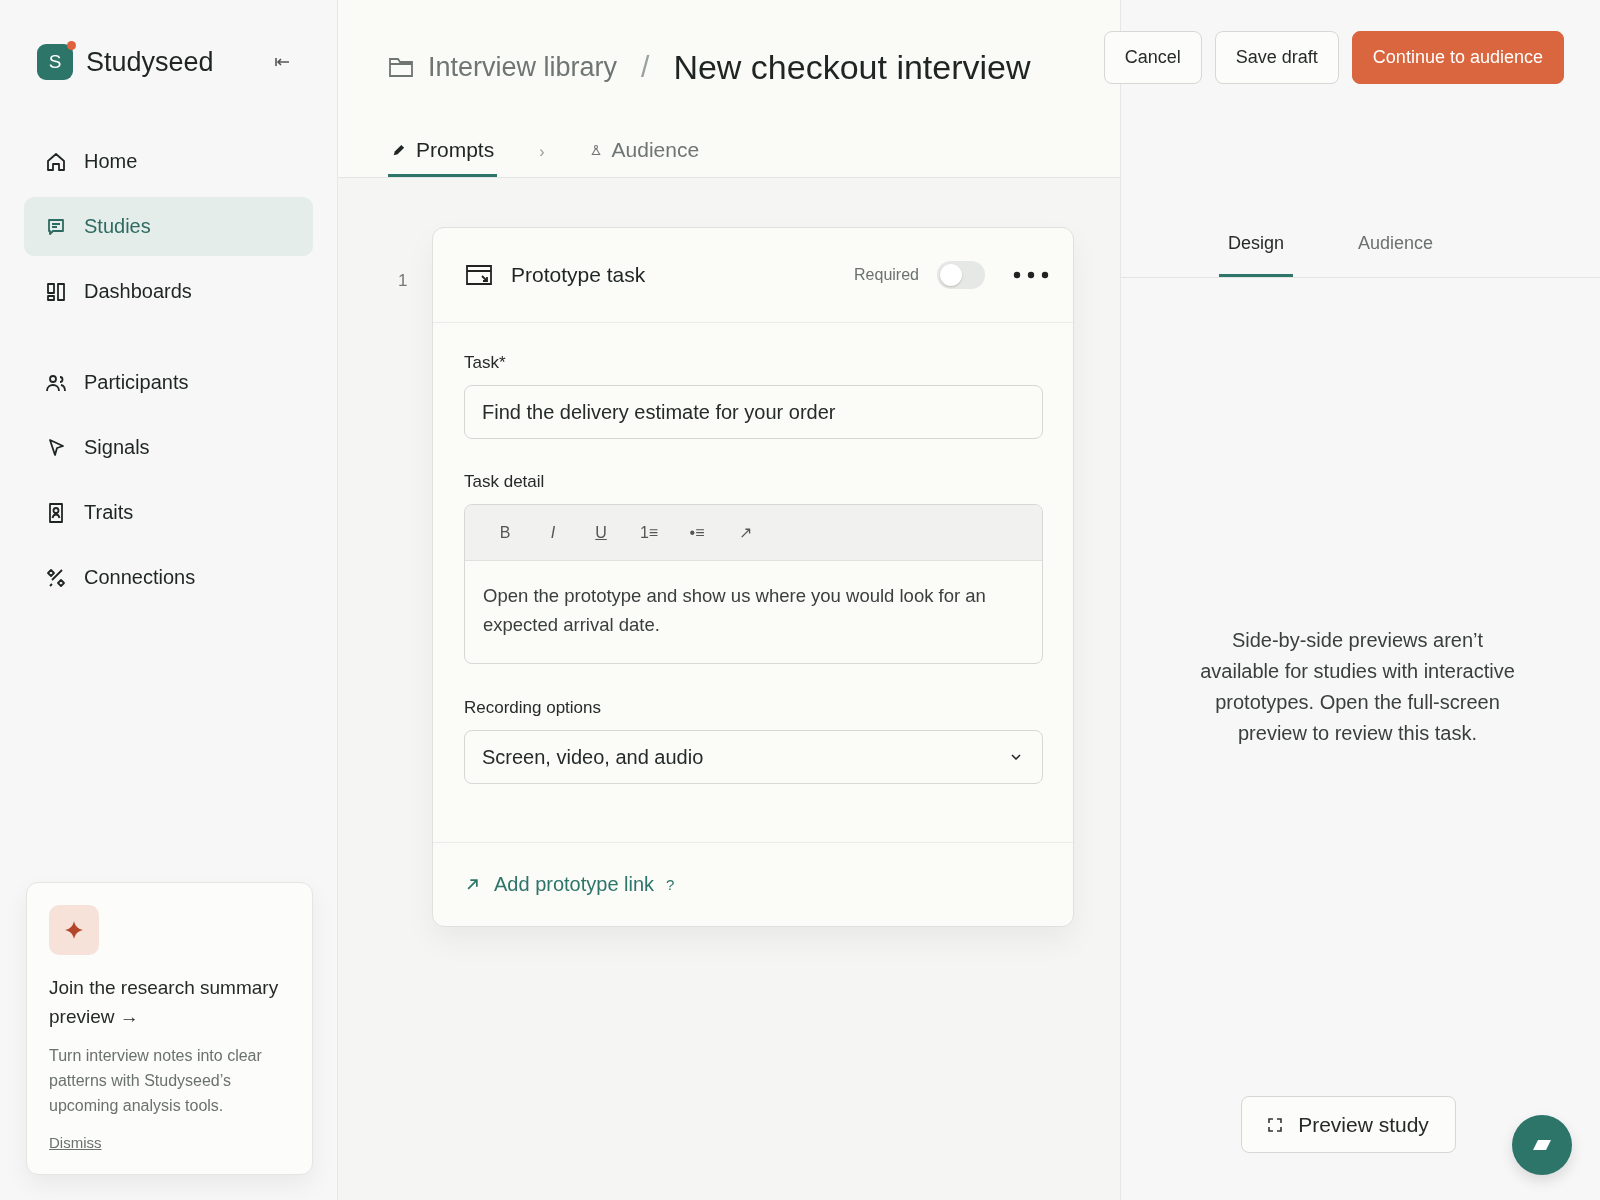 The width and height of the screenshot is (1600, 1200). What do you see at coordinates (753, 757) in the screenshot?
I see `recording-select: Screen, video, and audio` at bounding box center [753, 757].